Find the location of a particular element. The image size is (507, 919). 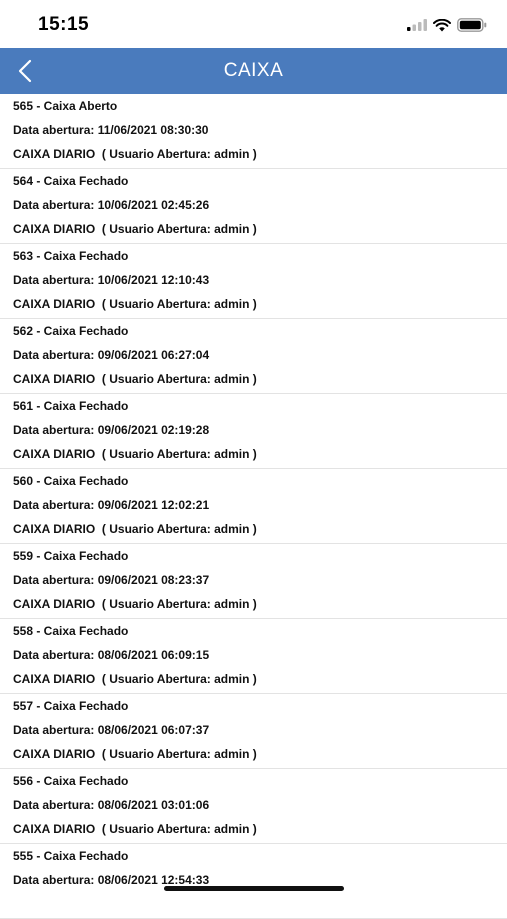

item-title: 565 - Caixa Aberto is located at coordinates (65, 106).